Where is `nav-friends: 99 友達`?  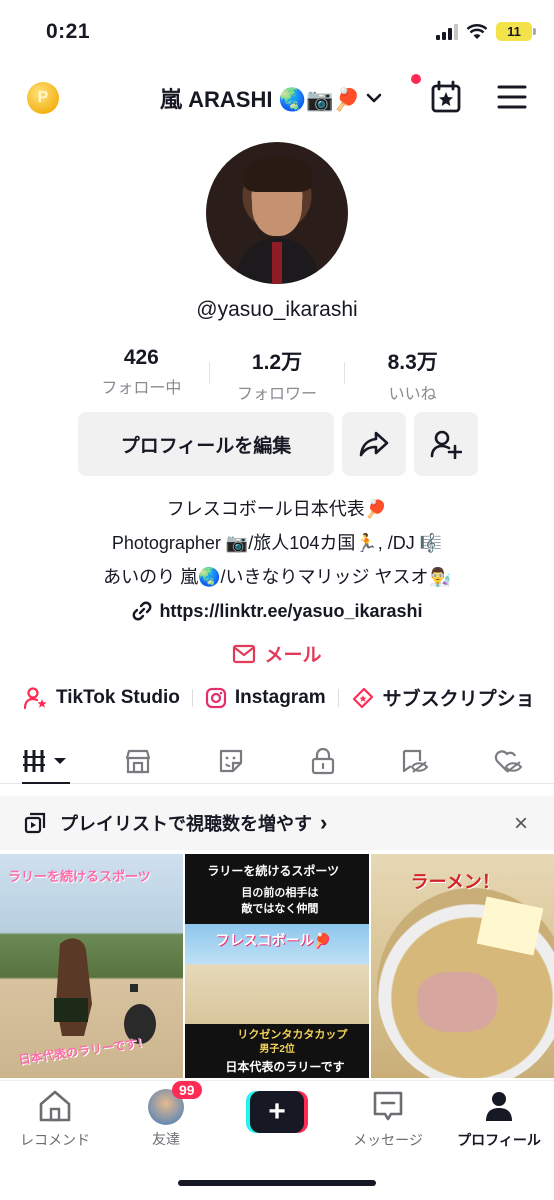 nav-friends: 99 友達 is located at coordinates (166, 1115).